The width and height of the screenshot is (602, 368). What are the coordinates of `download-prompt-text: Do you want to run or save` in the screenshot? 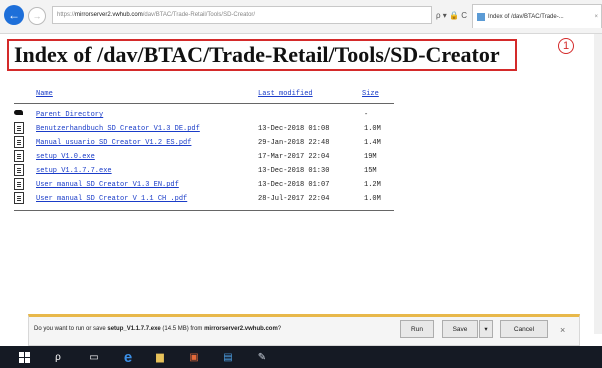 It's located at (71, 329).